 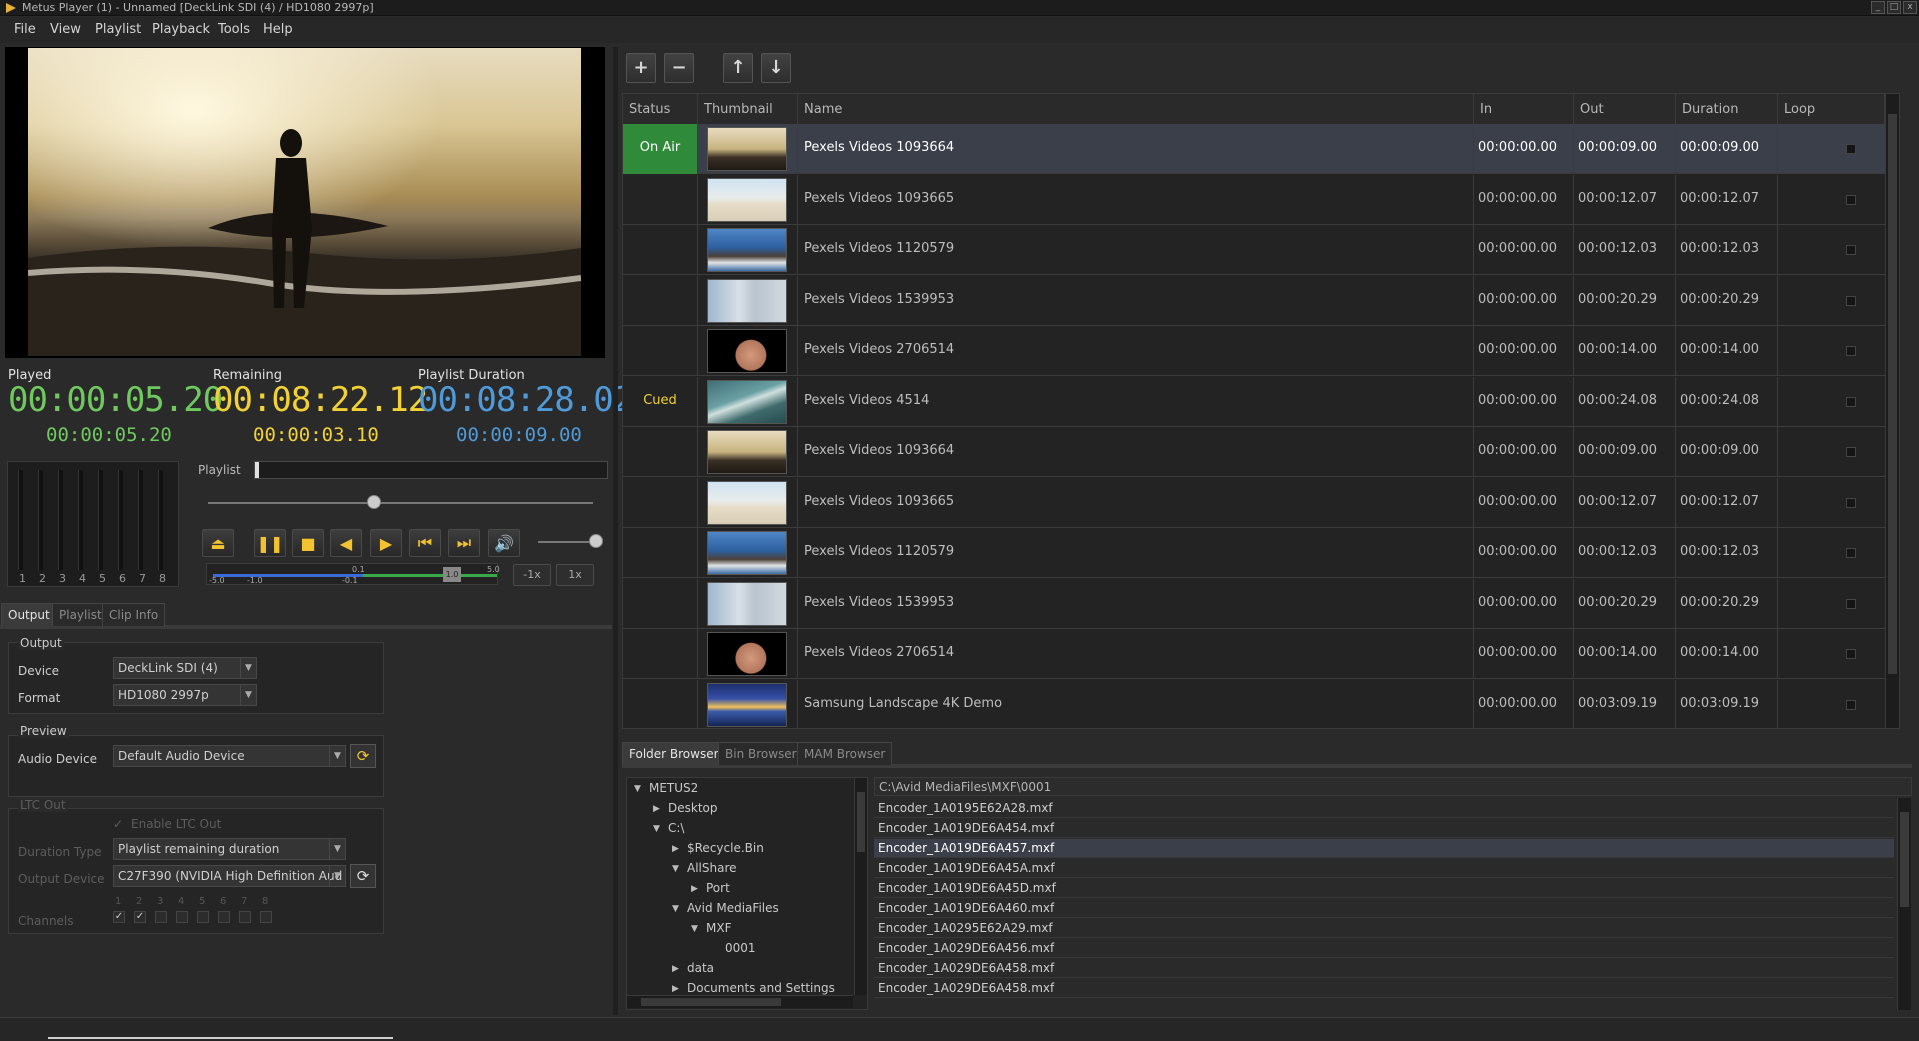 I want to click on tree-folder-item: AllShare, so click(x=712, y=868).